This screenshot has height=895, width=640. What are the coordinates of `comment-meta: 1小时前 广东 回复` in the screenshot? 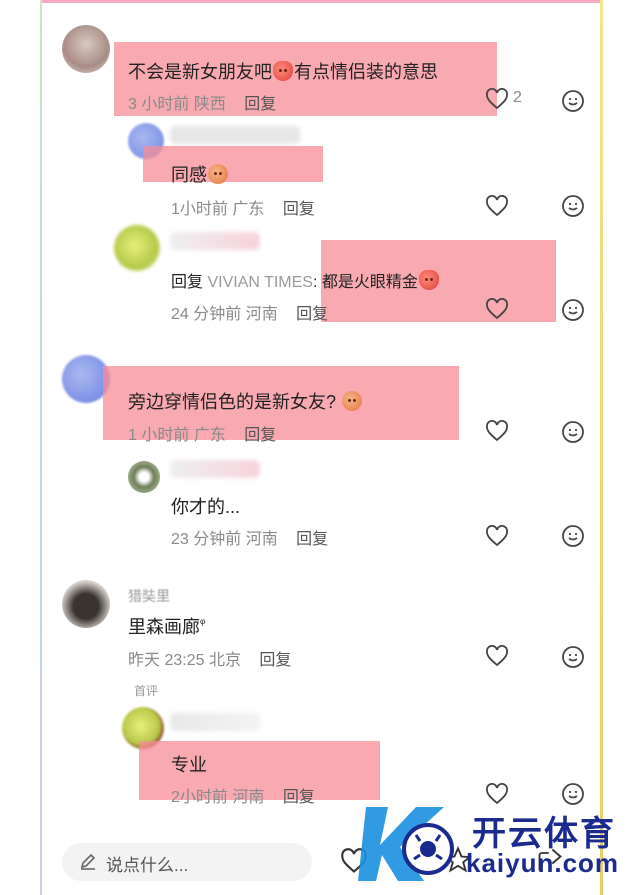 It's located at (243, 209).